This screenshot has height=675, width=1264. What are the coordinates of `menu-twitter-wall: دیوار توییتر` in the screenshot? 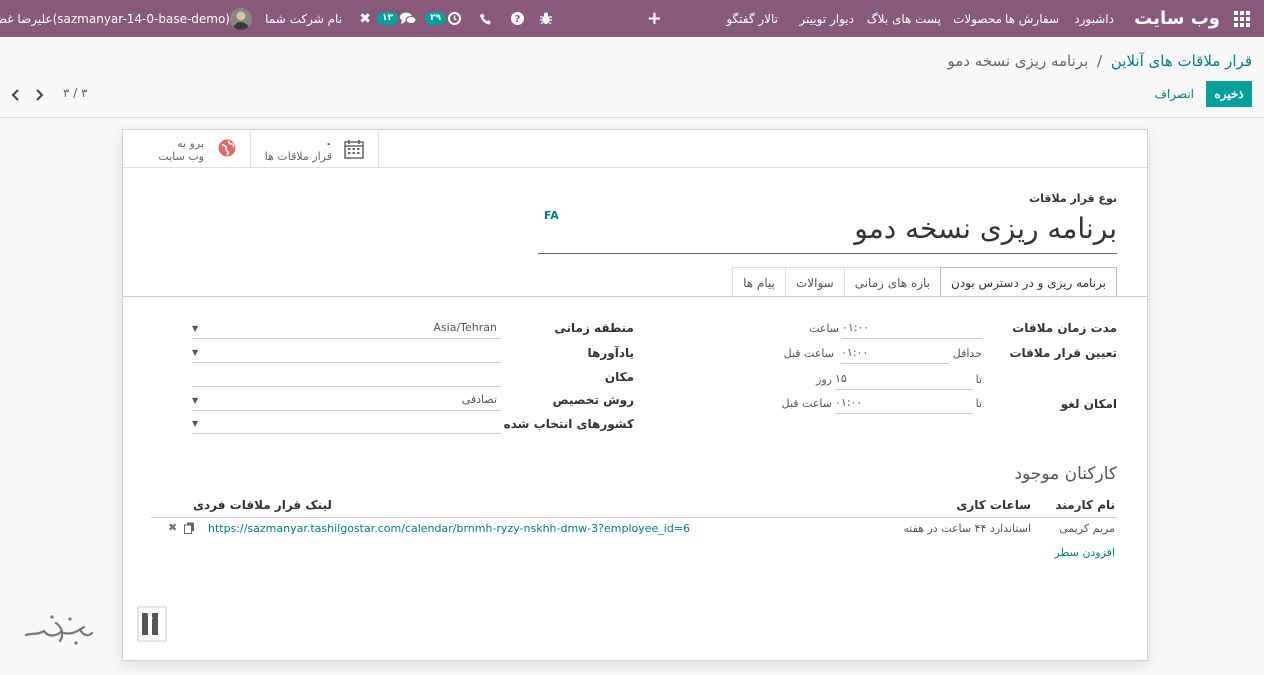 It's located at (826, 18).